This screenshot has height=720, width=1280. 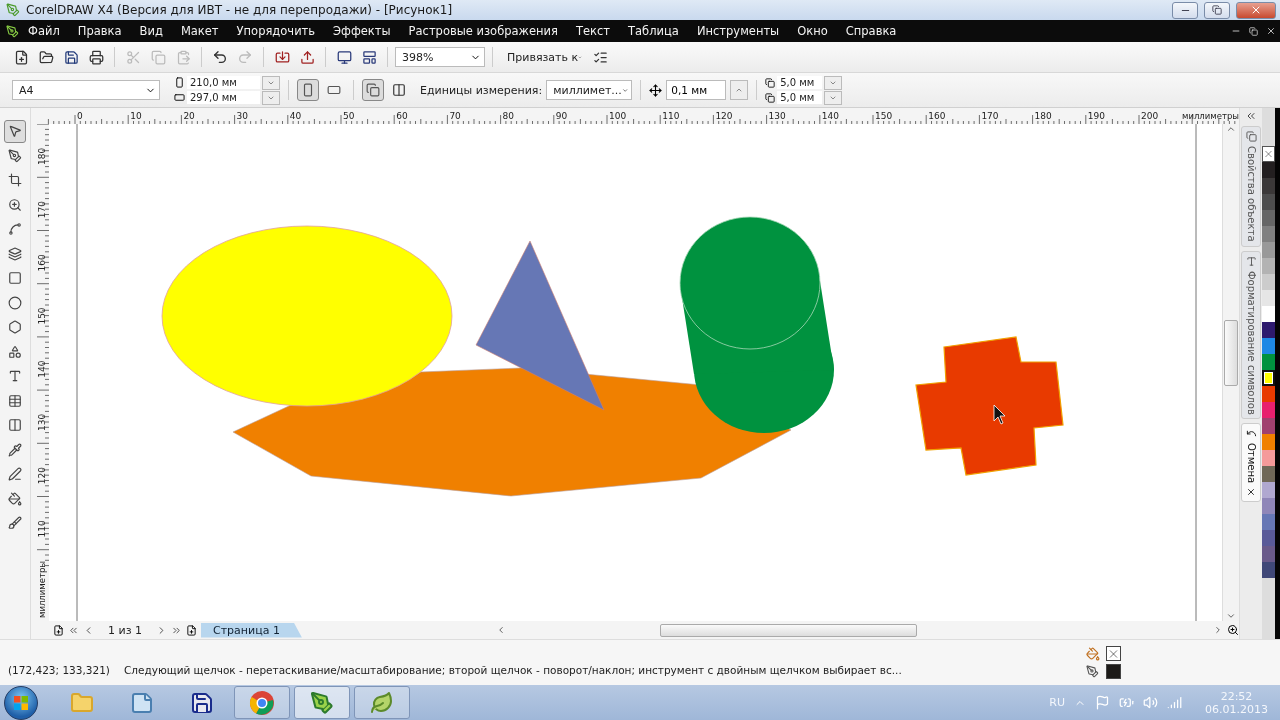 What do you see at coordinates (1150, 116) in the screenshot?
I see `ruler-label: 200` at bounding box center [1150, 116].